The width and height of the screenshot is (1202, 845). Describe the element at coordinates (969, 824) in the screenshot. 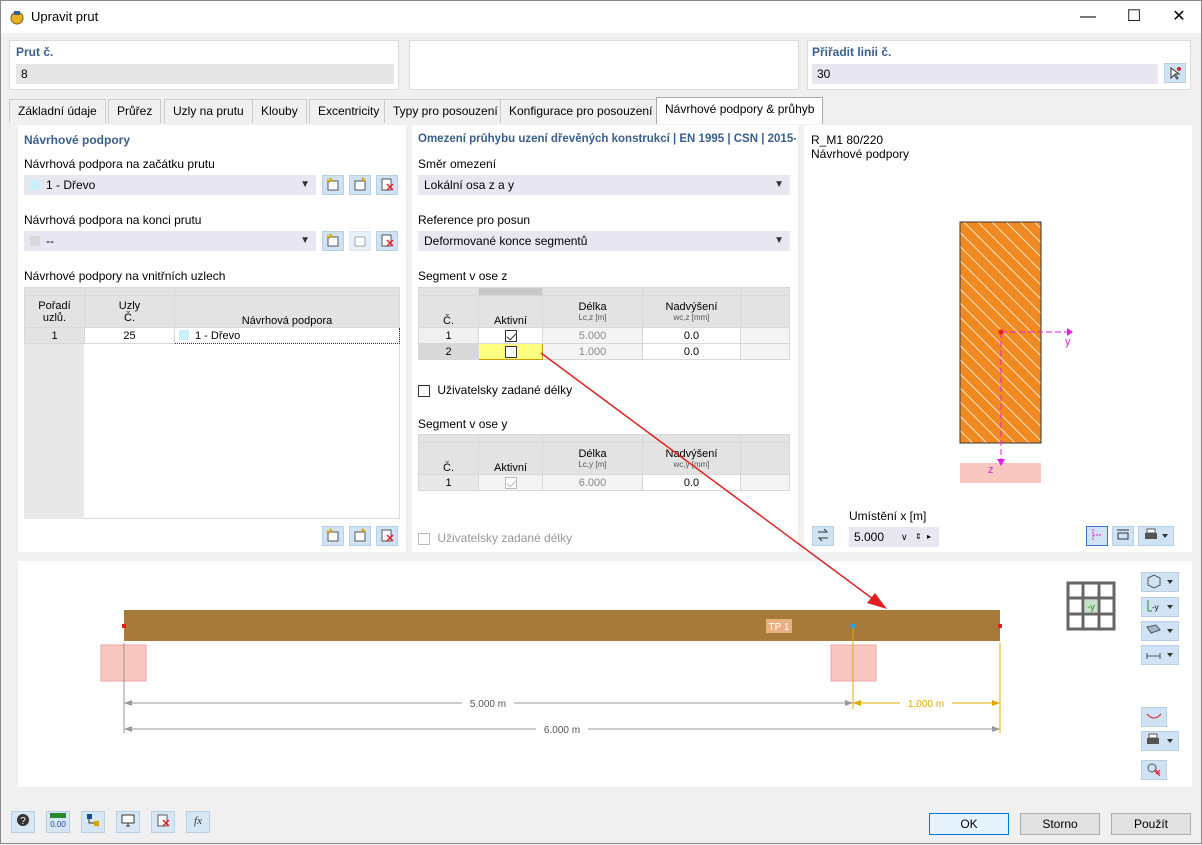

I see `ok-button: OK` at that location.